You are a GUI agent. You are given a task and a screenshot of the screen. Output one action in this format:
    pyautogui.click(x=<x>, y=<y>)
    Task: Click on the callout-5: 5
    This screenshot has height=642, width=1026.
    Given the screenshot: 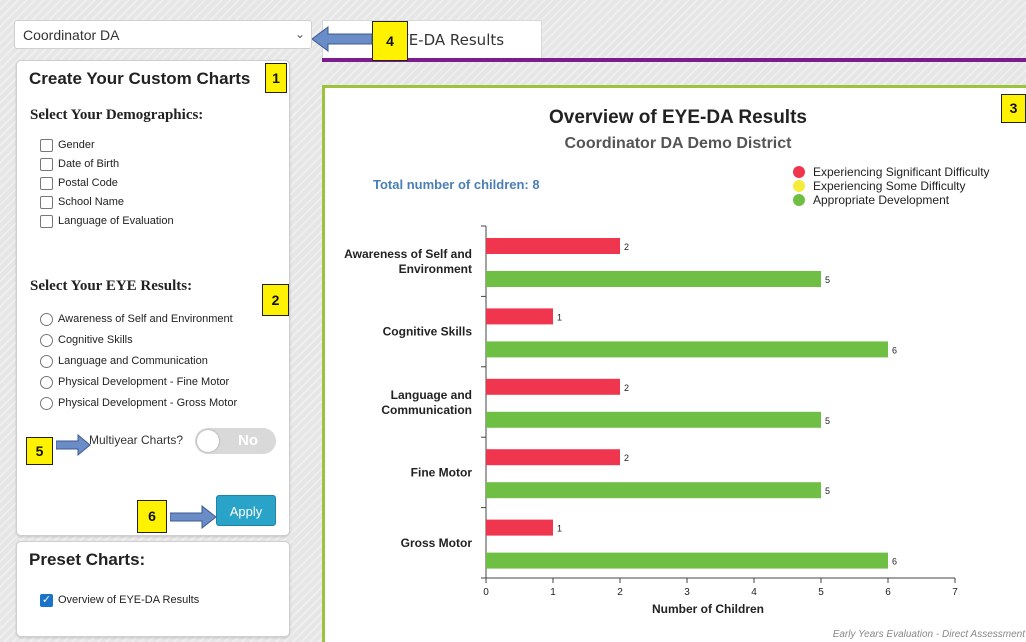 What is the action you would take?
    pyautogui.click(x=39, y=451)
    